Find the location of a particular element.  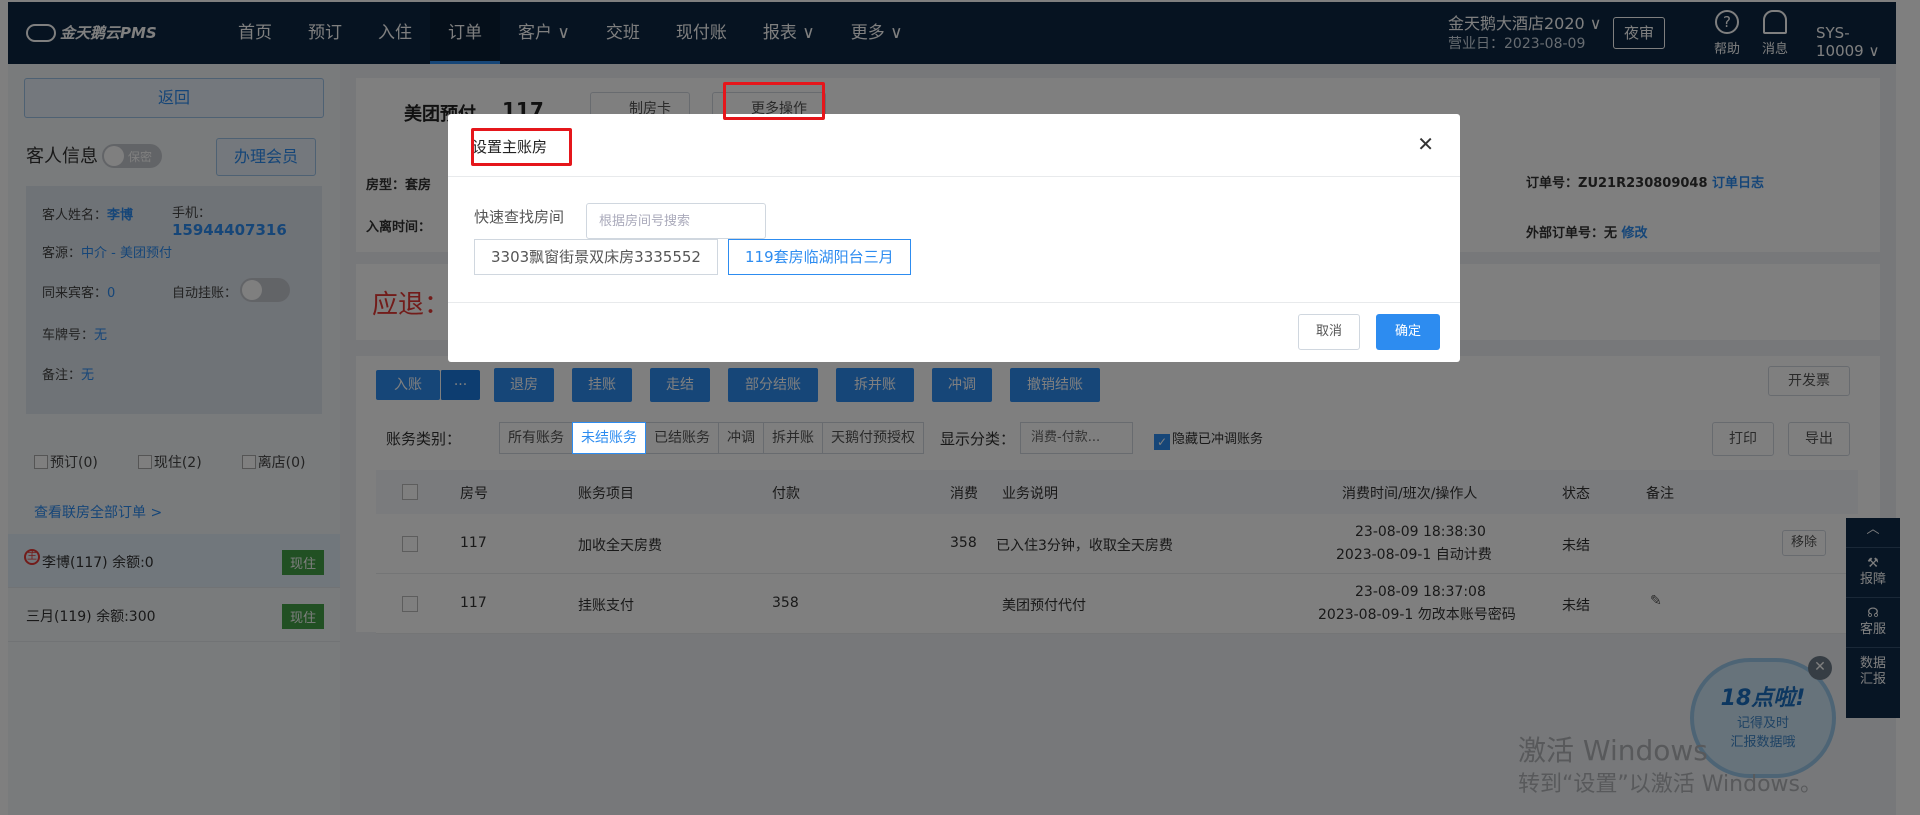

room-search-input is located at coordinates (676, 221).